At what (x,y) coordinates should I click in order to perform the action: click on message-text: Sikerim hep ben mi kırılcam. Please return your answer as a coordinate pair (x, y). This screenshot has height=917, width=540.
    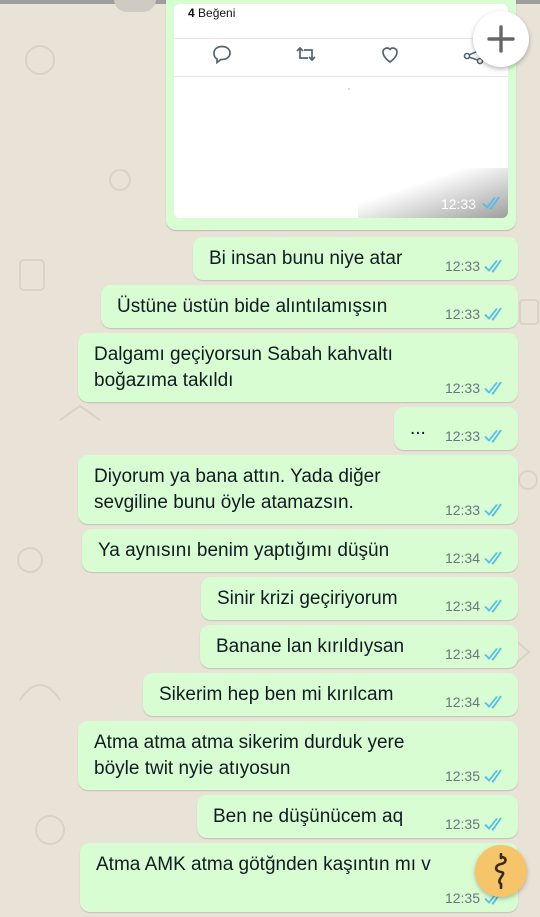
    Looking at the image, I should click on (276, 694).